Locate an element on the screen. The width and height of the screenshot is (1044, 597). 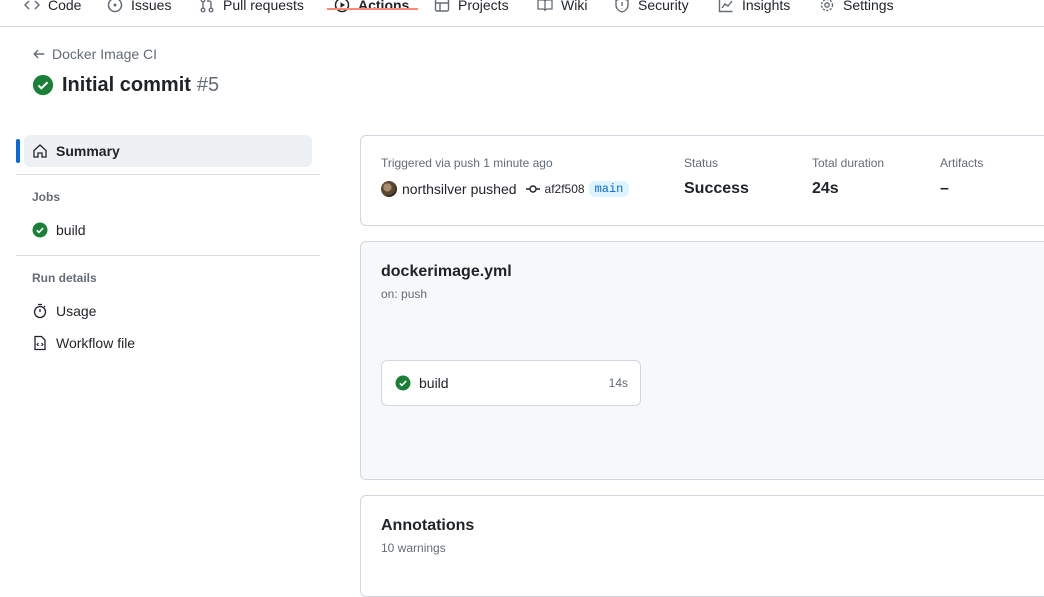
job-duration: 14s is located at coordinates (618, 383).